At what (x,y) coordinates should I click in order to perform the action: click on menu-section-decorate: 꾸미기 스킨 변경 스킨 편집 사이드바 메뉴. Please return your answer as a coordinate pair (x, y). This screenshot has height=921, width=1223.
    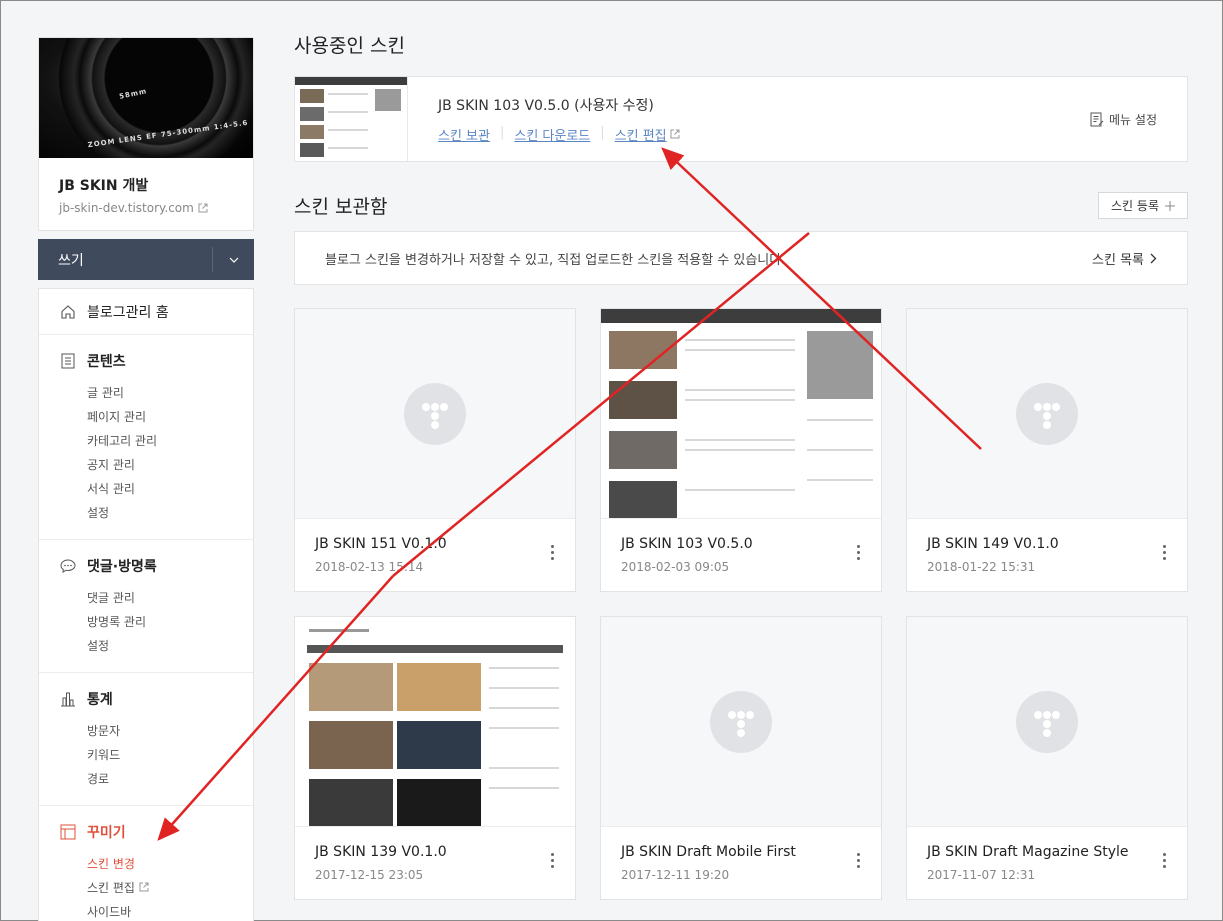
    Looking at the image, I should click on (146, 863).